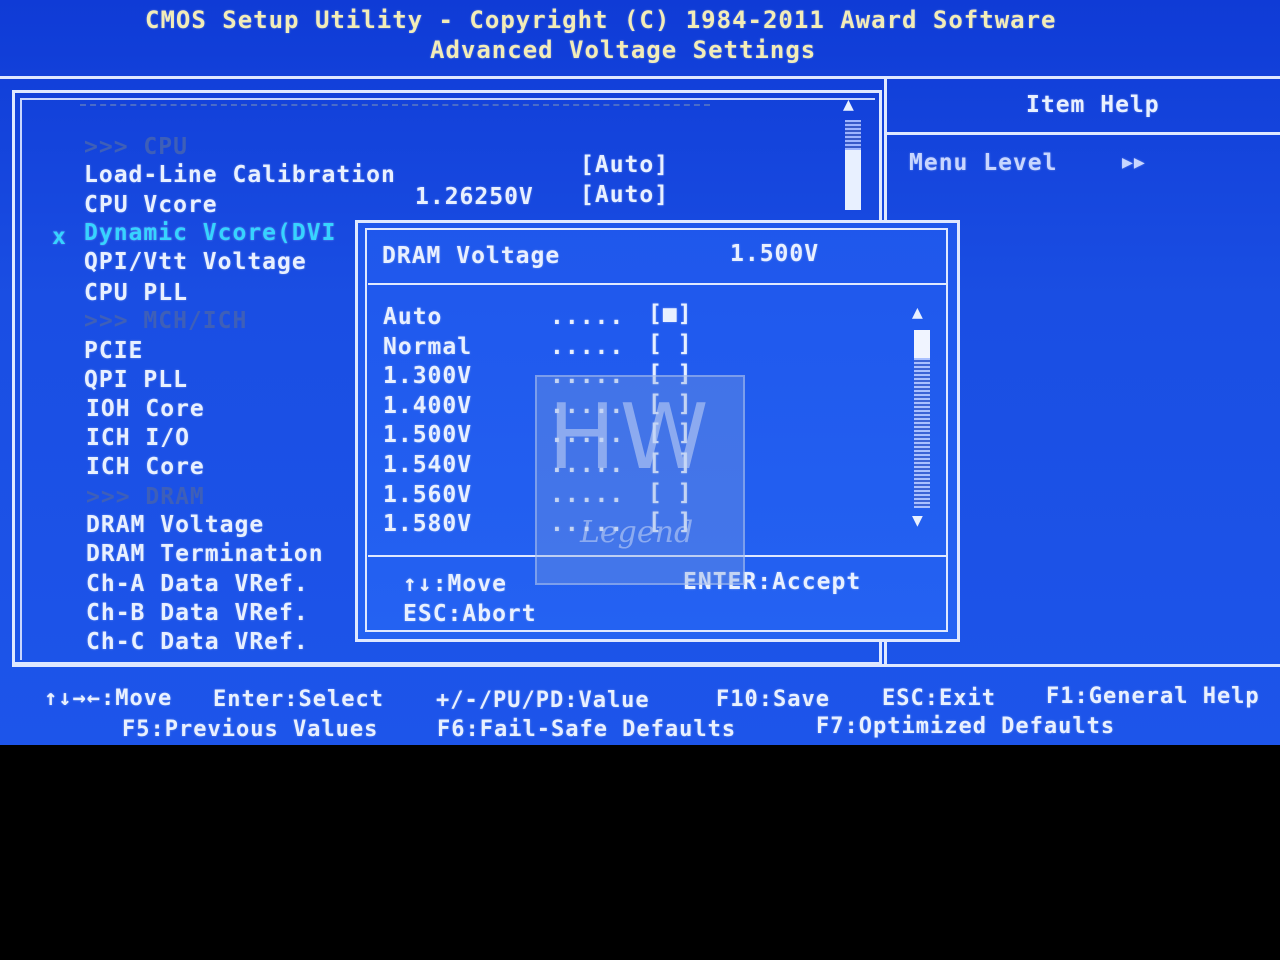  Describe the element at coordinates (939, 698) in the screenshot. I see `footer-key-exit: ESC:Exit` at that location.